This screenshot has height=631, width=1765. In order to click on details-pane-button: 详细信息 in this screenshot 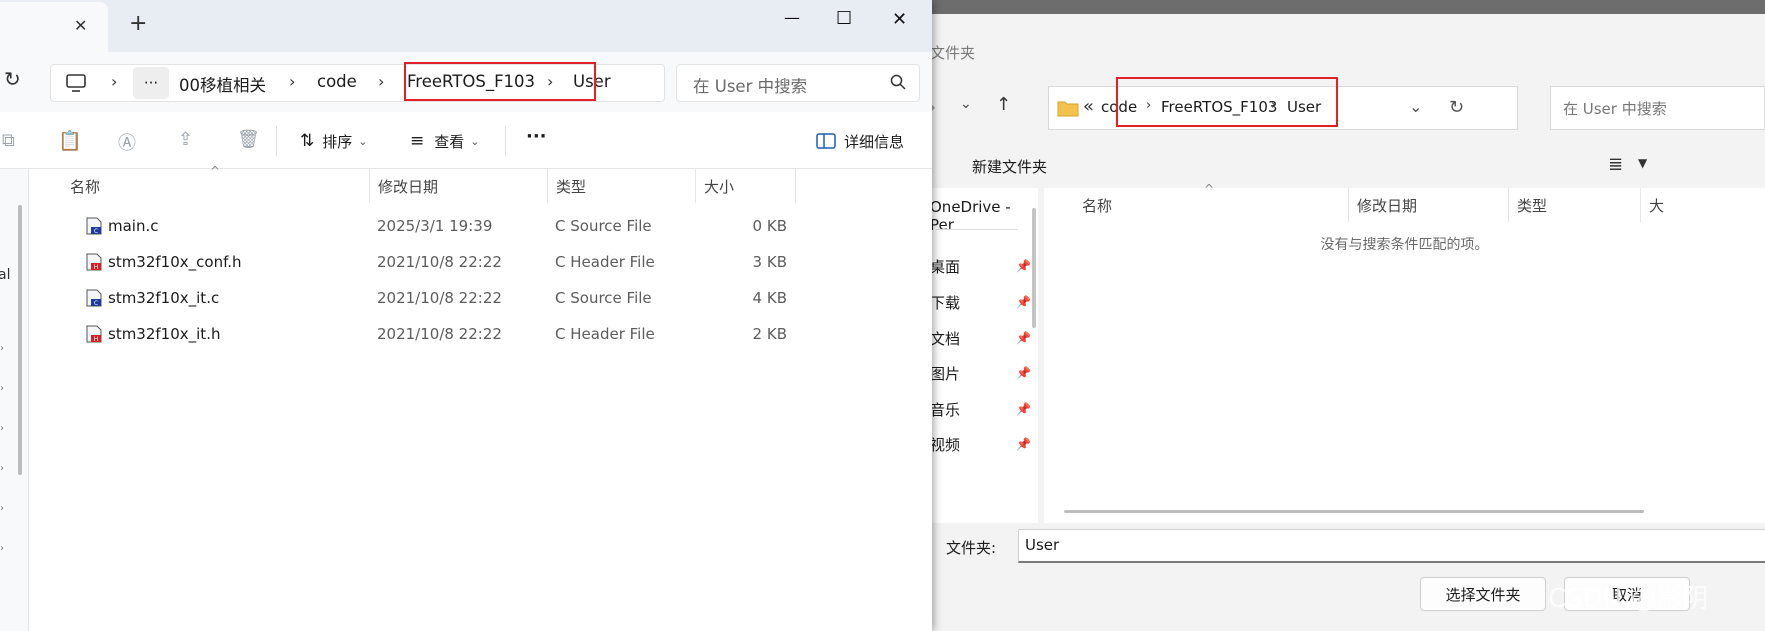, I will do `click(860, 141)`.